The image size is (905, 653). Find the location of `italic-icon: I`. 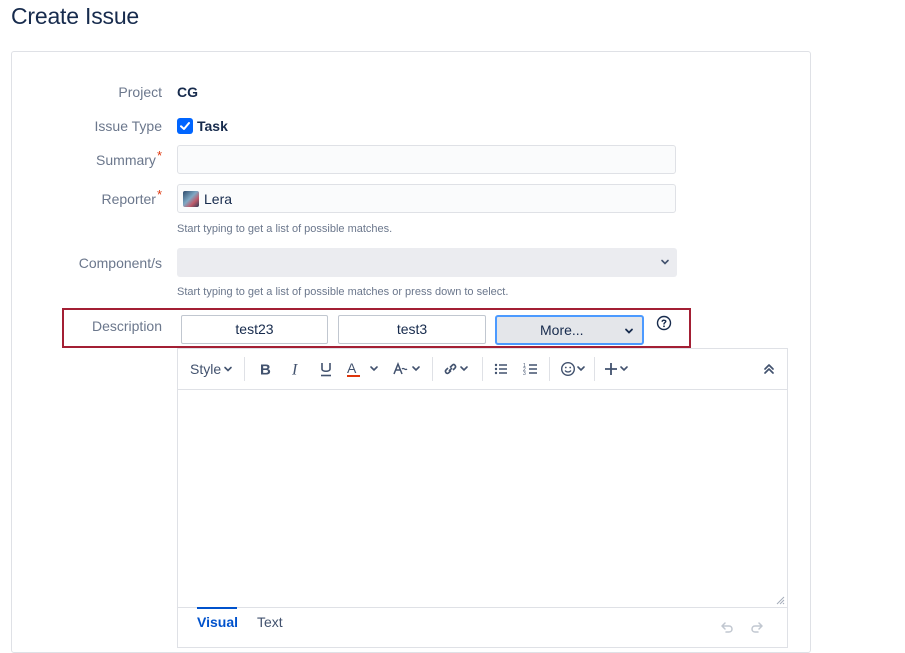

italic-icon: I is located at coordinates (296, 369).